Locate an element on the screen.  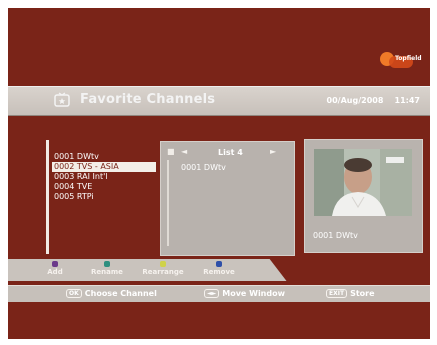
favorite-list-scrollbar is located at coordinates (168, 203).